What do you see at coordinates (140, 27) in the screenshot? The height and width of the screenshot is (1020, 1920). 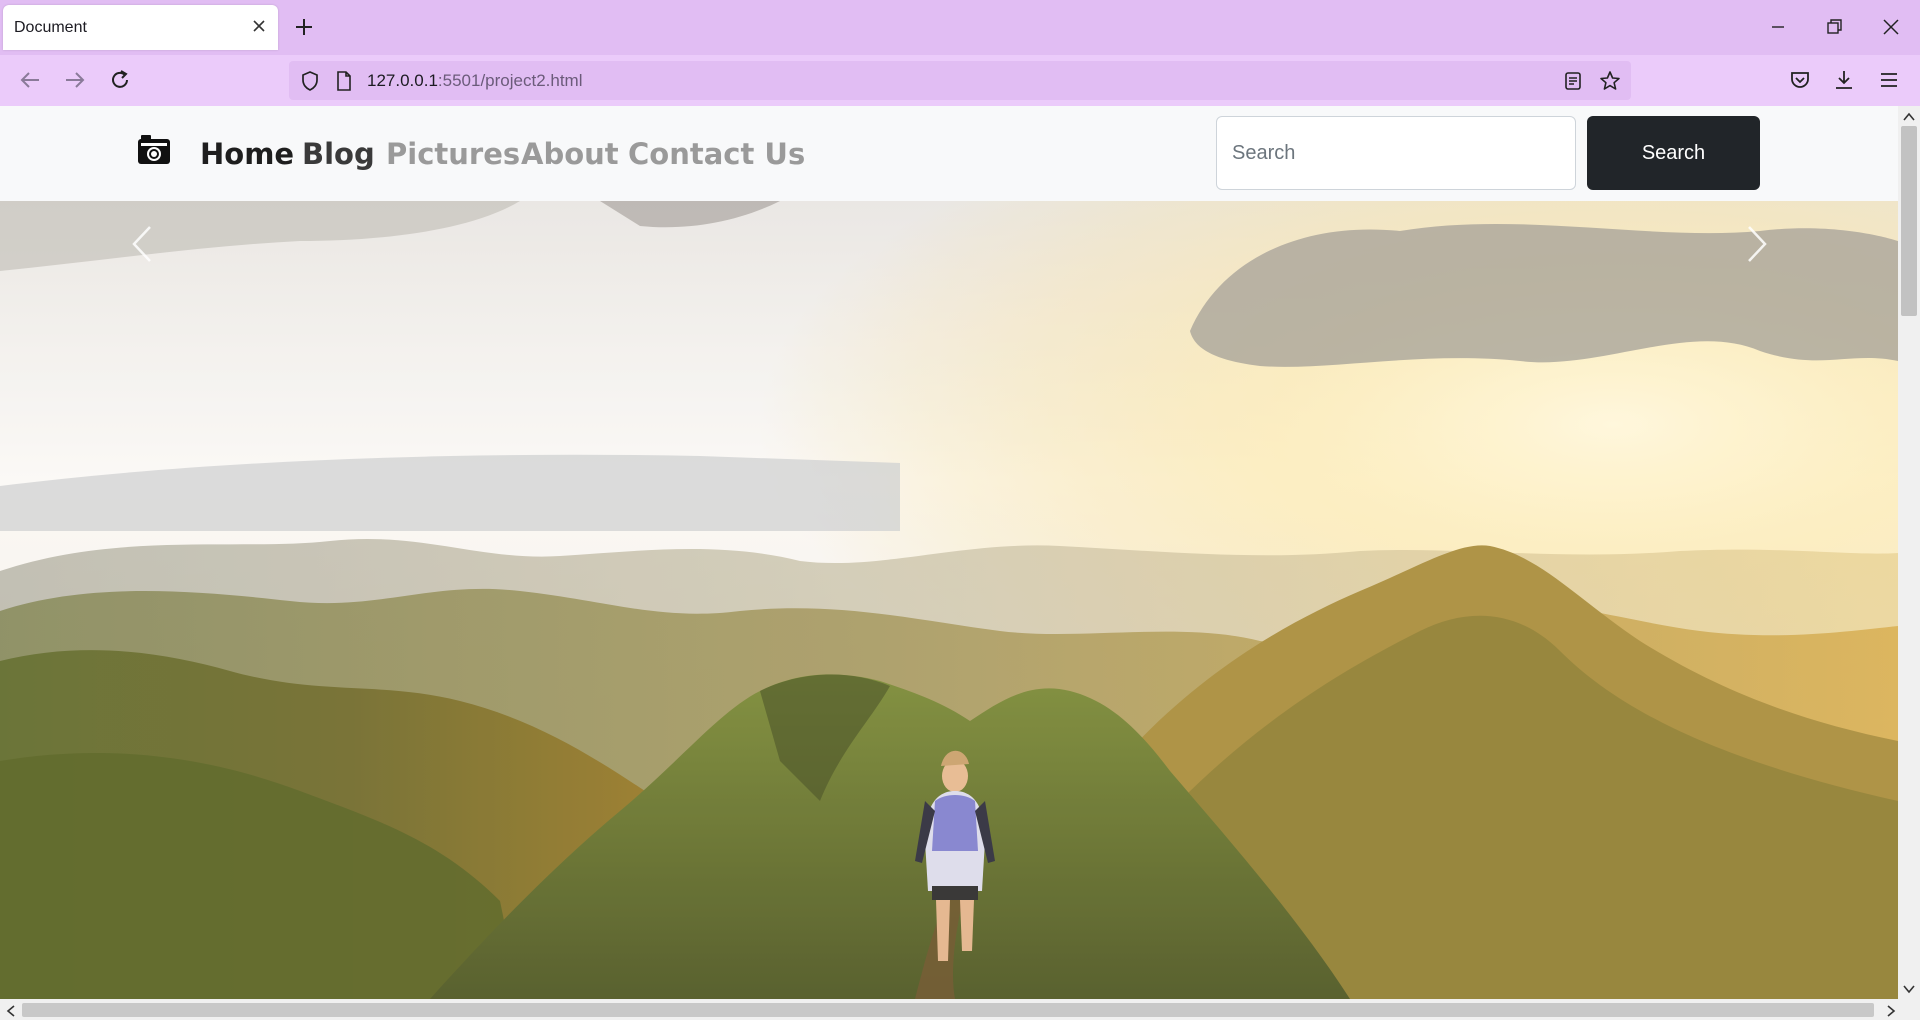 I see `browser-tab: Document` at bounding box center [140, 27].